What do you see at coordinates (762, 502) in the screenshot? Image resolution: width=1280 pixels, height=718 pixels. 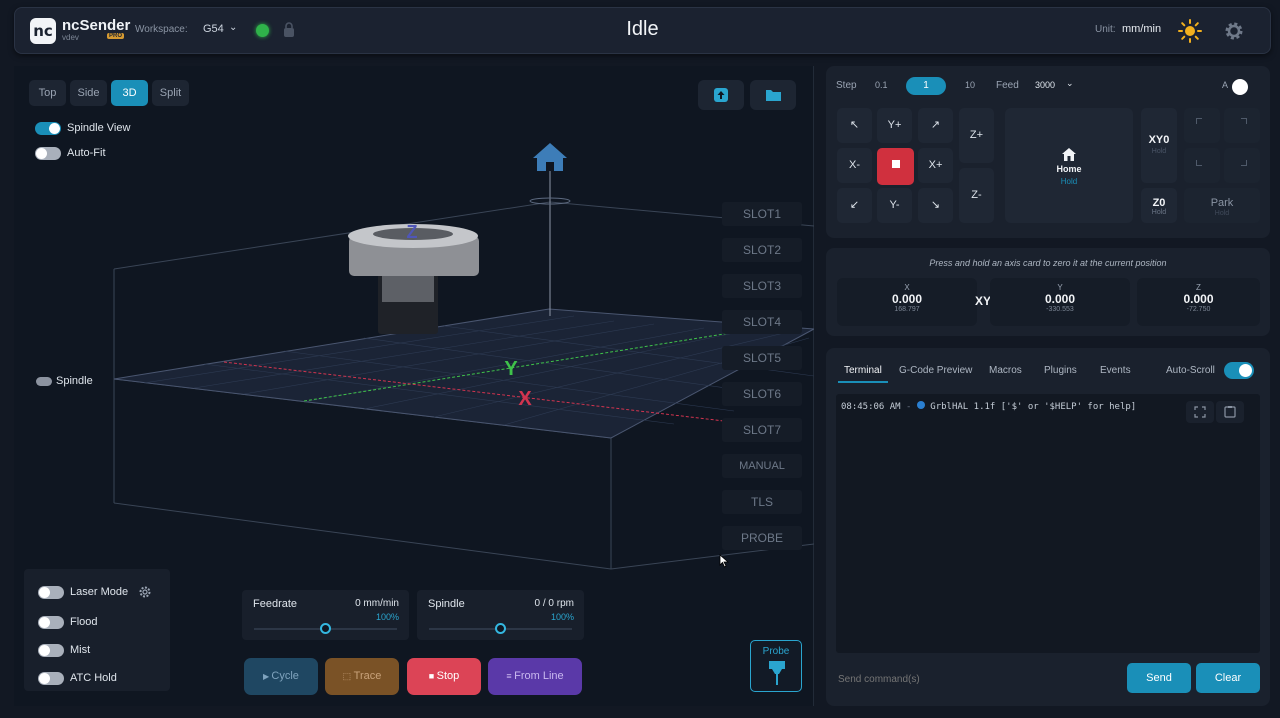 I see `slot-tls: TLS` at bounding box center [762, 502].